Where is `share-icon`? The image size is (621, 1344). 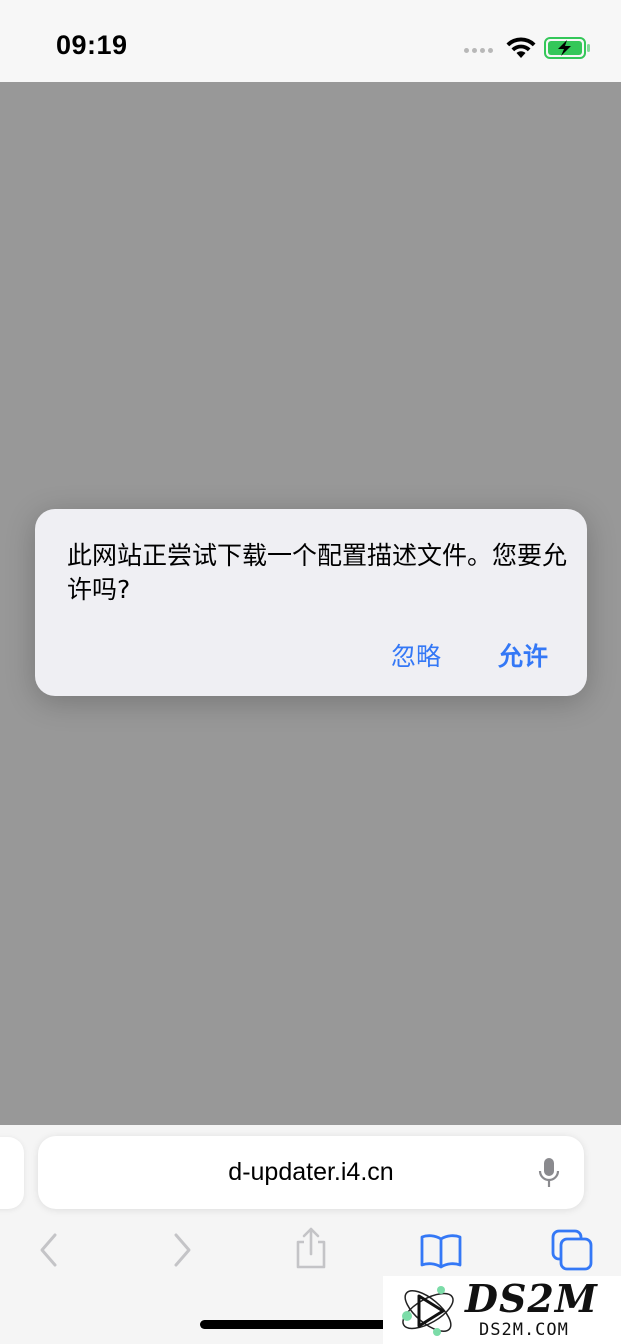
share-icon is located at coordinates (311, 1248).